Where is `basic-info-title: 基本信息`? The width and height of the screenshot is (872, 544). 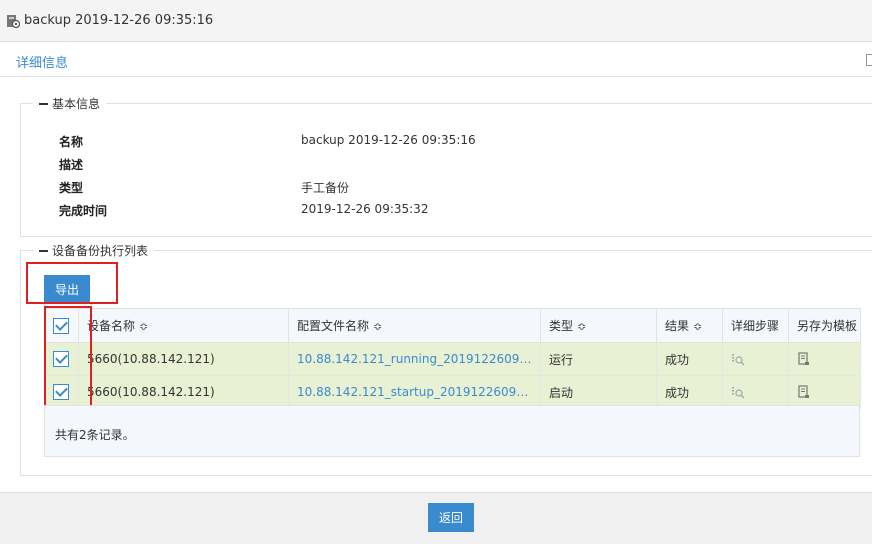 basic-info-title: 基本信息 is located at coordinates (76, 104).